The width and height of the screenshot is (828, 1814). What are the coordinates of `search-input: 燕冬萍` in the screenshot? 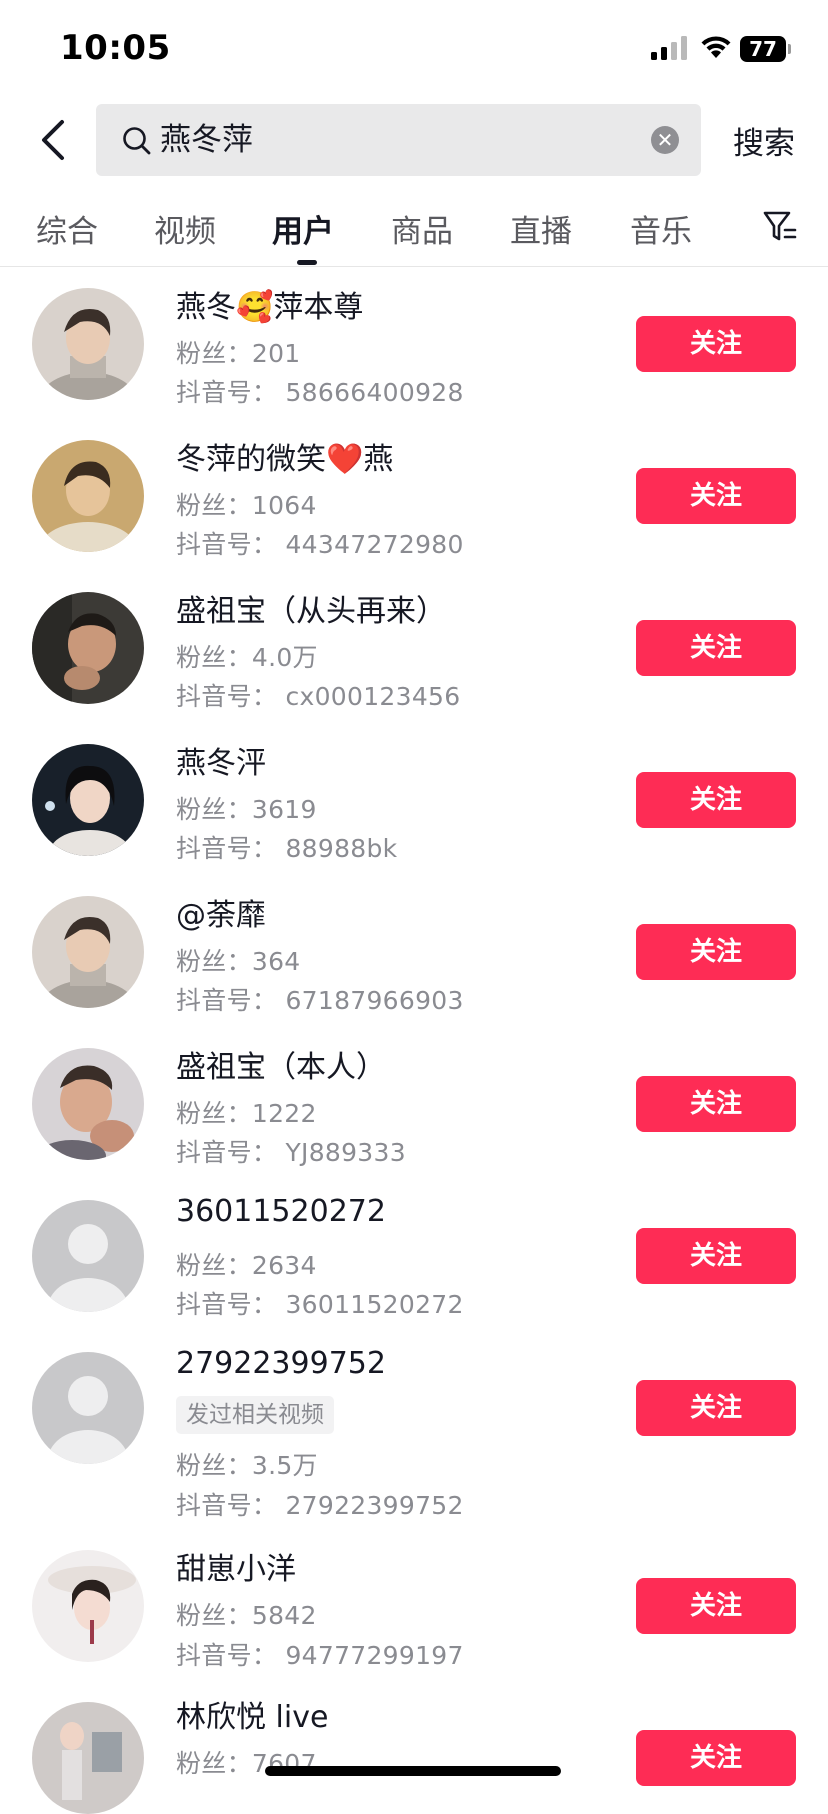 It's located at (380, 140).